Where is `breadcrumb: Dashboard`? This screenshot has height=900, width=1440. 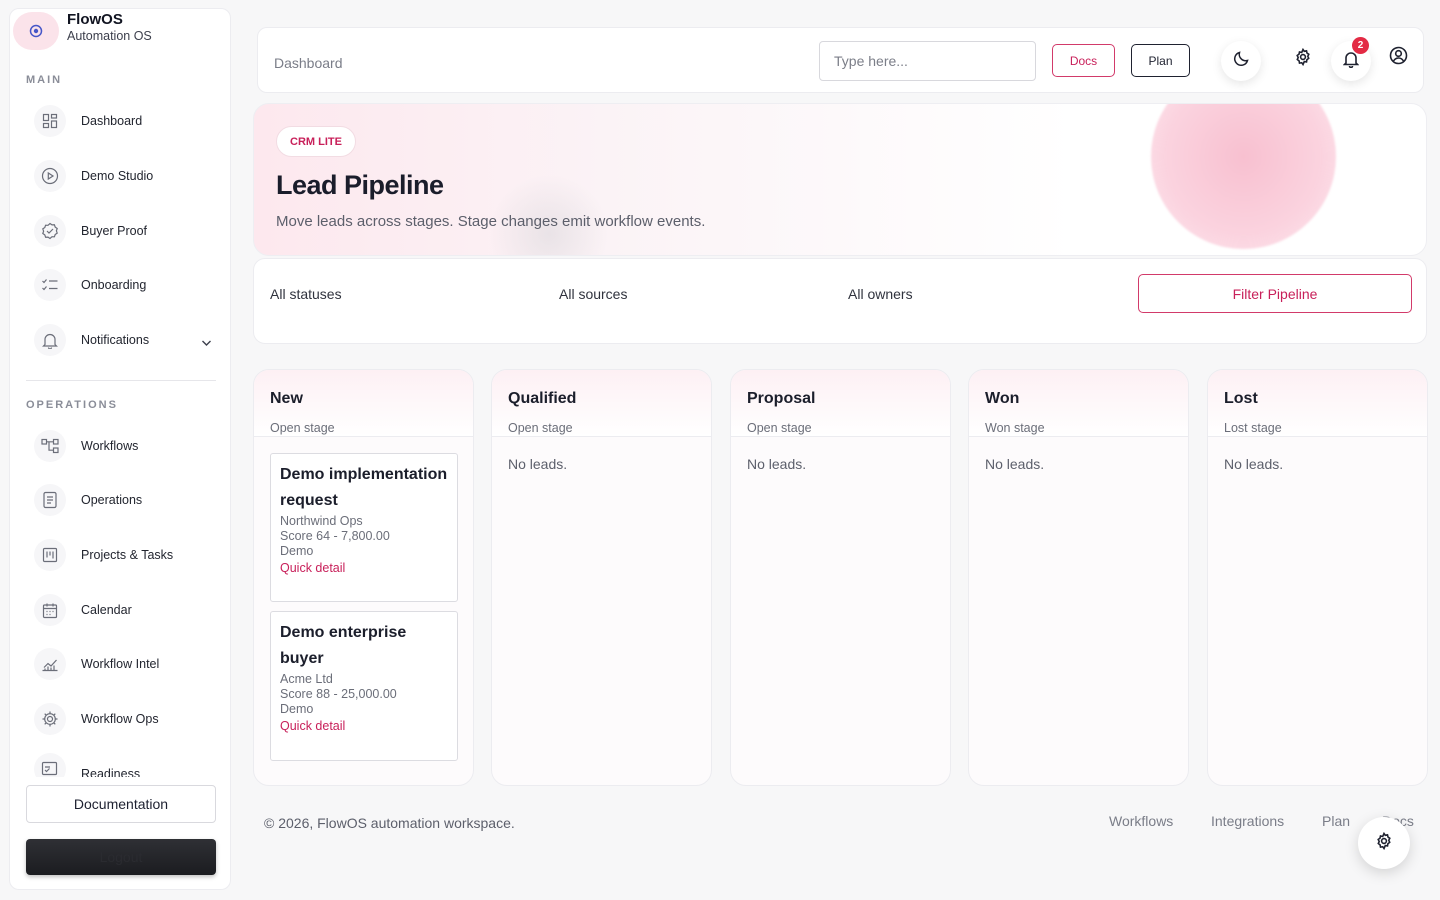
breadcrumb: Dashboard is located at coordinates (308, 63).